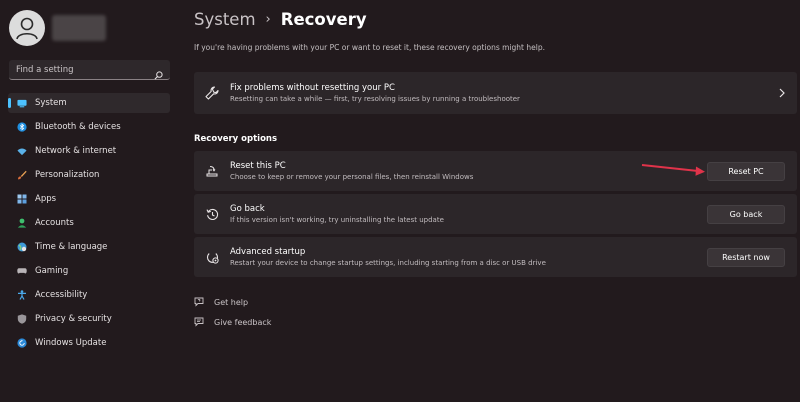 This screenshot has height=402, width=800. Describe the element at coordinates (78, 127) in the screenshot. I see `sidebar-item-label: Bluetooth & devices` at that location.